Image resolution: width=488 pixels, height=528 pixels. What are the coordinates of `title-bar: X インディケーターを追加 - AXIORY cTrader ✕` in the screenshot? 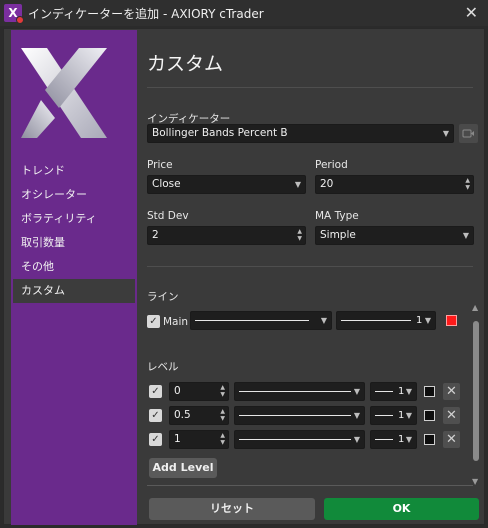 It's located at (244, 13).